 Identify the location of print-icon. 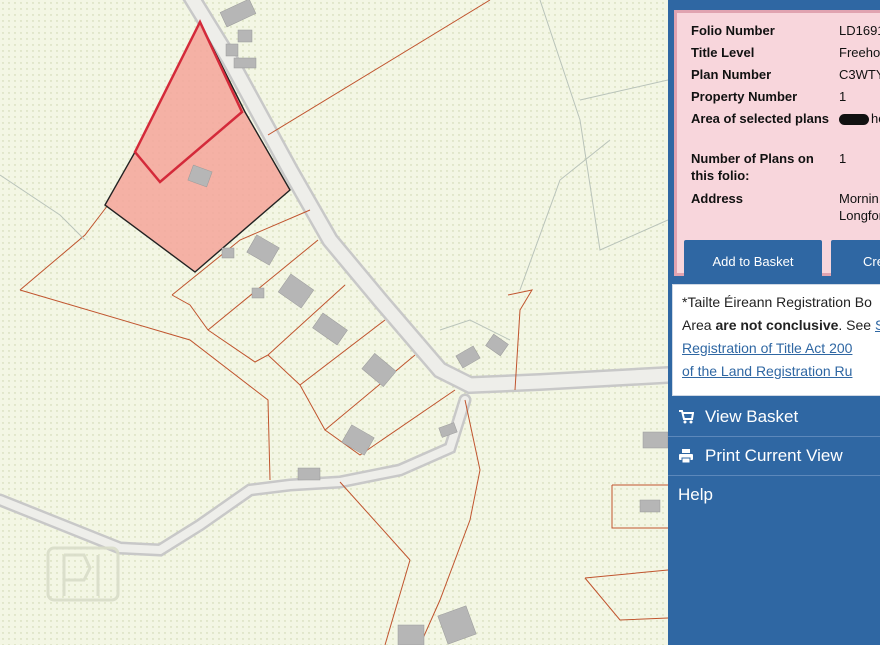
(686, 456).